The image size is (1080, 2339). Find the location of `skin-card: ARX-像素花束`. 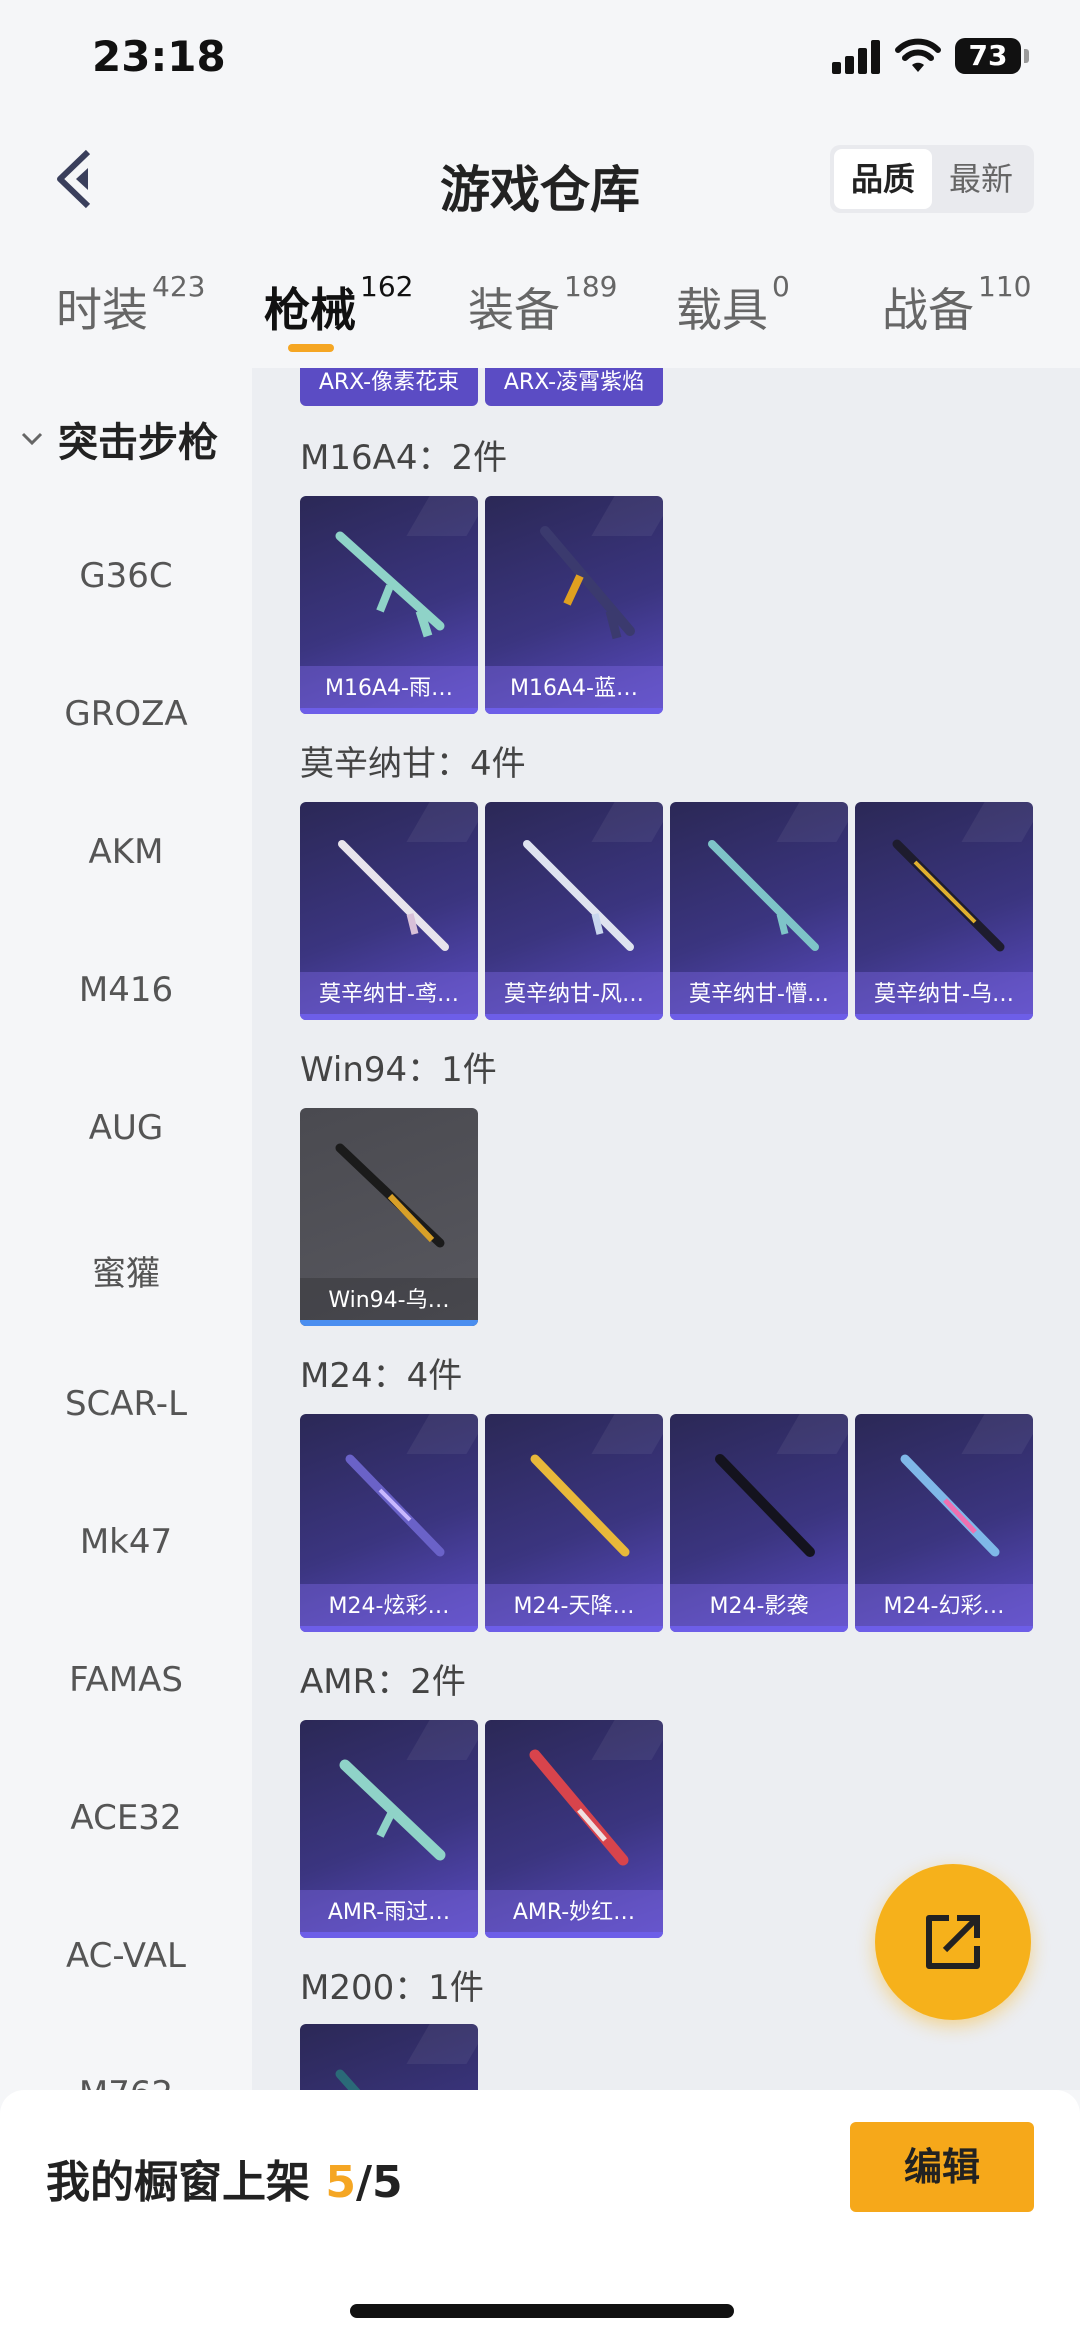

skin-card: ARX-像素花束 is located at coordinates (389, 387).